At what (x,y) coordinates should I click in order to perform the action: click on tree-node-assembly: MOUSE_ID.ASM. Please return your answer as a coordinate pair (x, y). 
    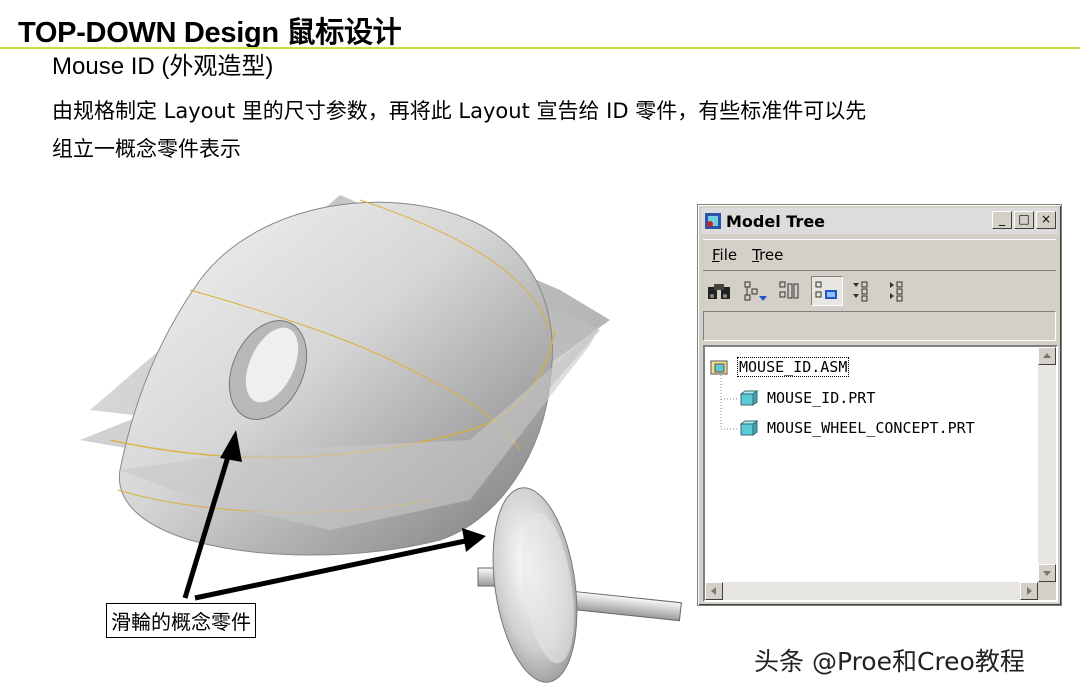
    Looking at the image, I should click on (779, 367).